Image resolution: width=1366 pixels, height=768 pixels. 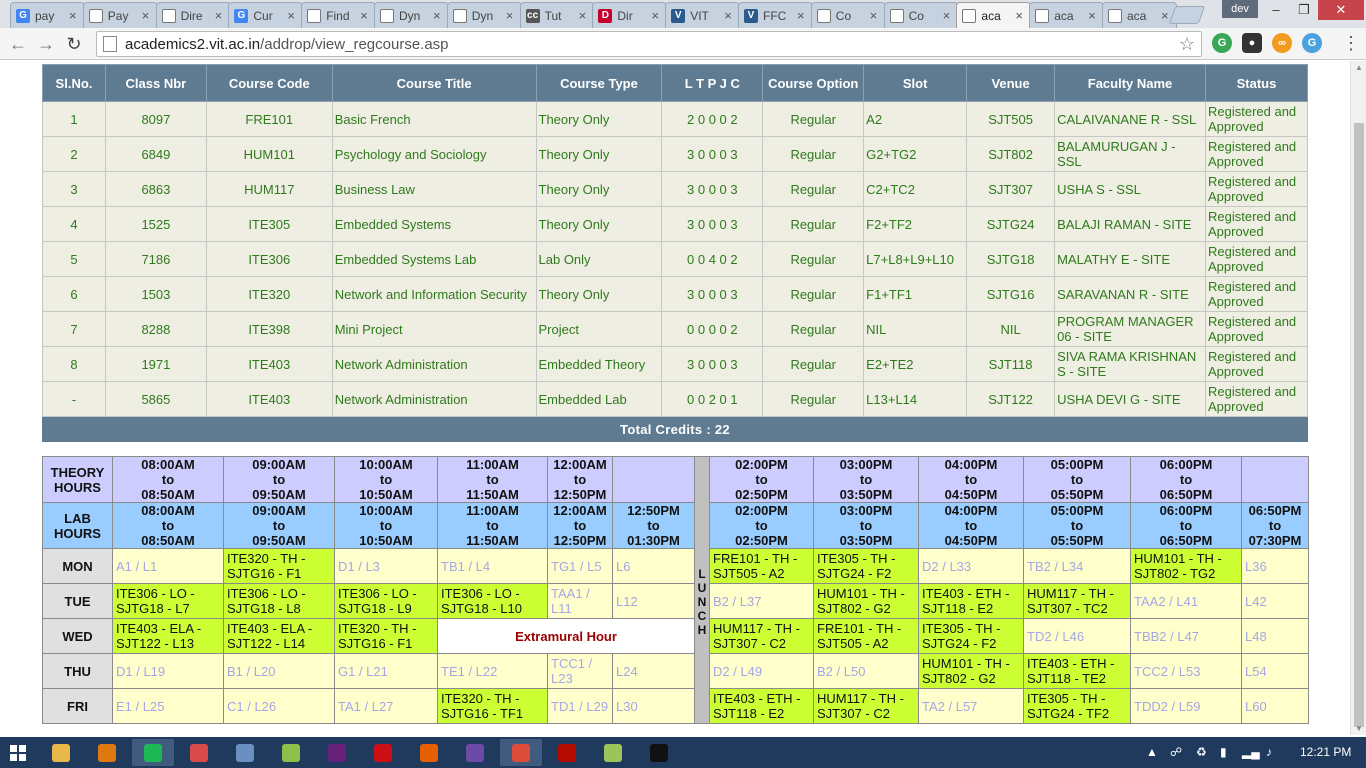 I want to click on extension-g-icon: G, so click(x=1312, y=43).